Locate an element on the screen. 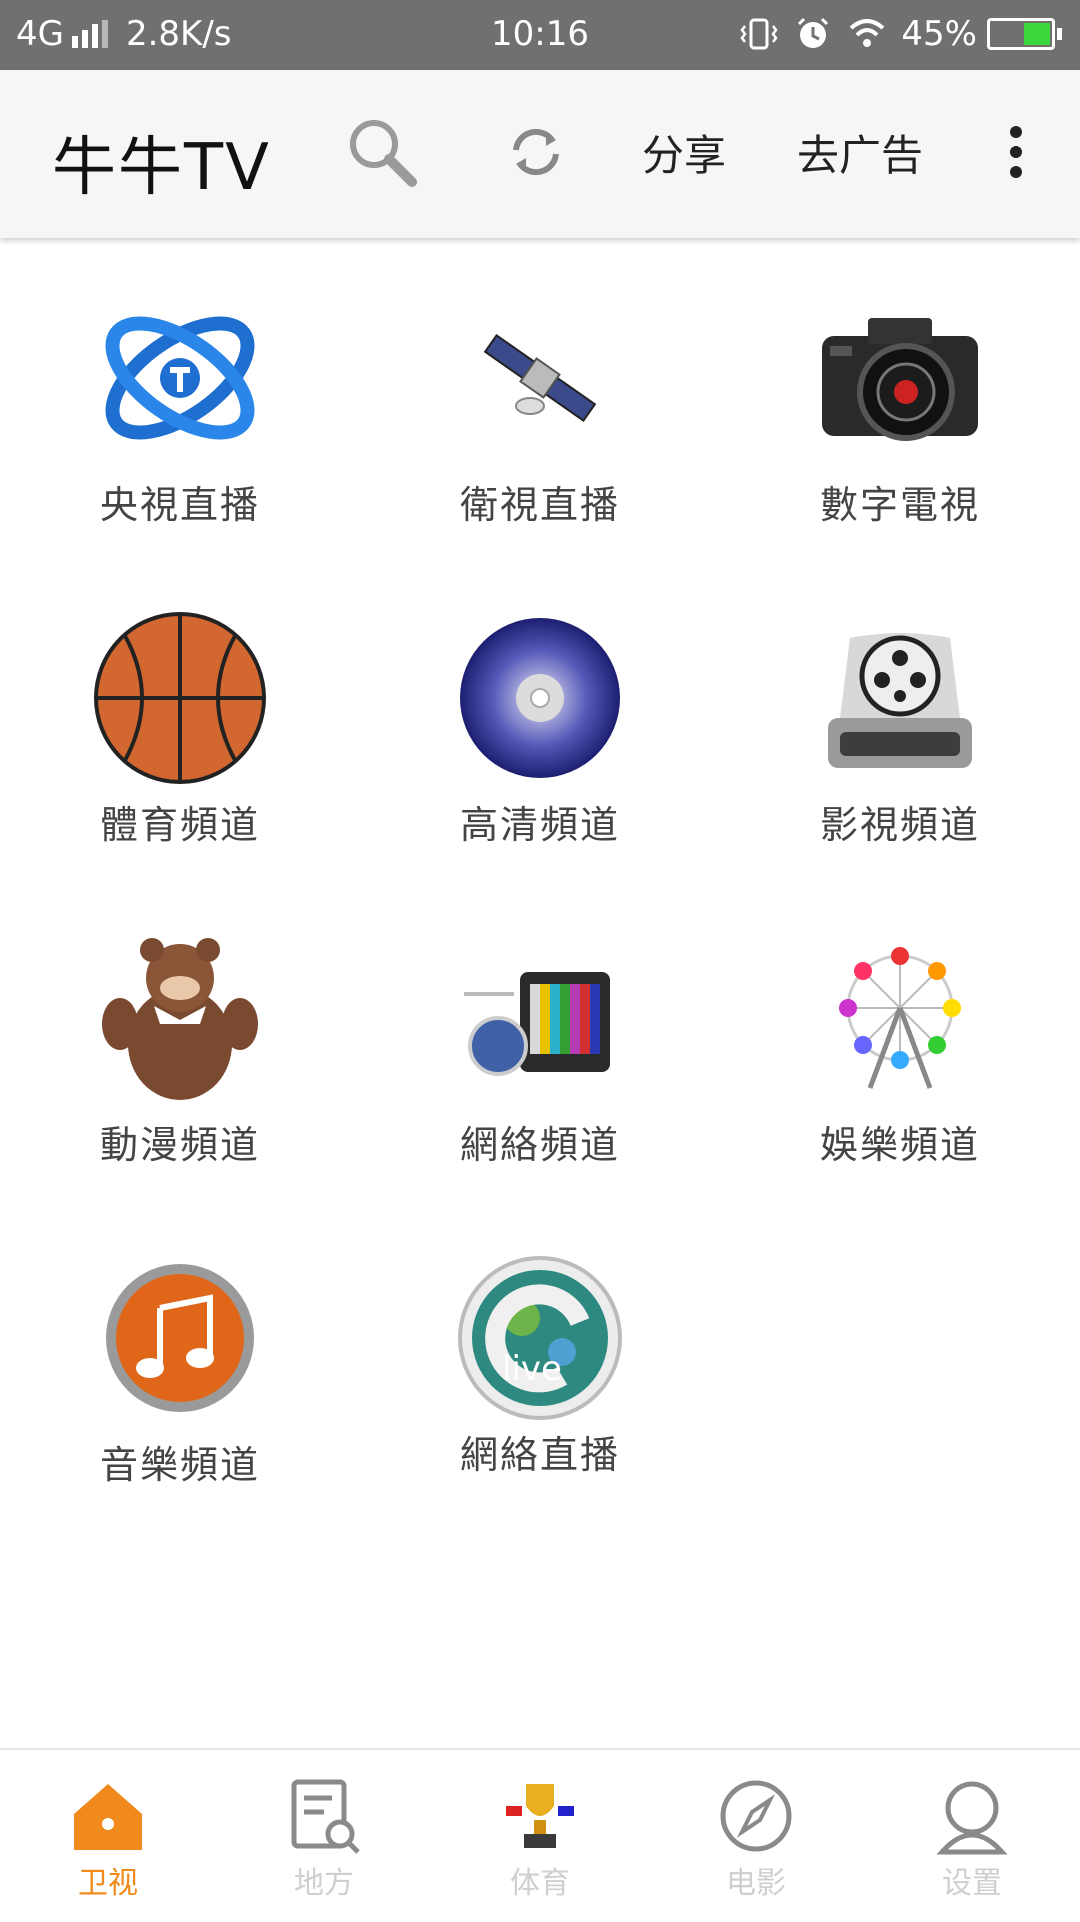  more-menu-button is located at coordinates (1016, 152).